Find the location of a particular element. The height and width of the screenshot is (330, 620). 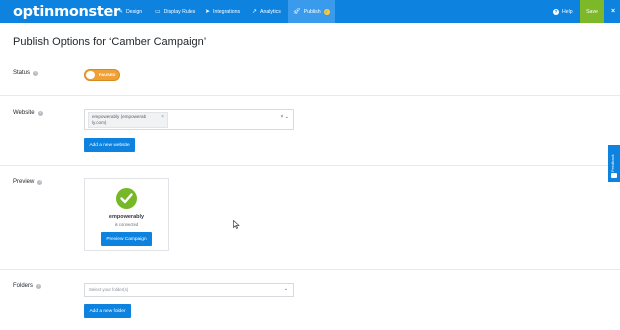

preview-label: Preview is located at coordinates (24, 182).